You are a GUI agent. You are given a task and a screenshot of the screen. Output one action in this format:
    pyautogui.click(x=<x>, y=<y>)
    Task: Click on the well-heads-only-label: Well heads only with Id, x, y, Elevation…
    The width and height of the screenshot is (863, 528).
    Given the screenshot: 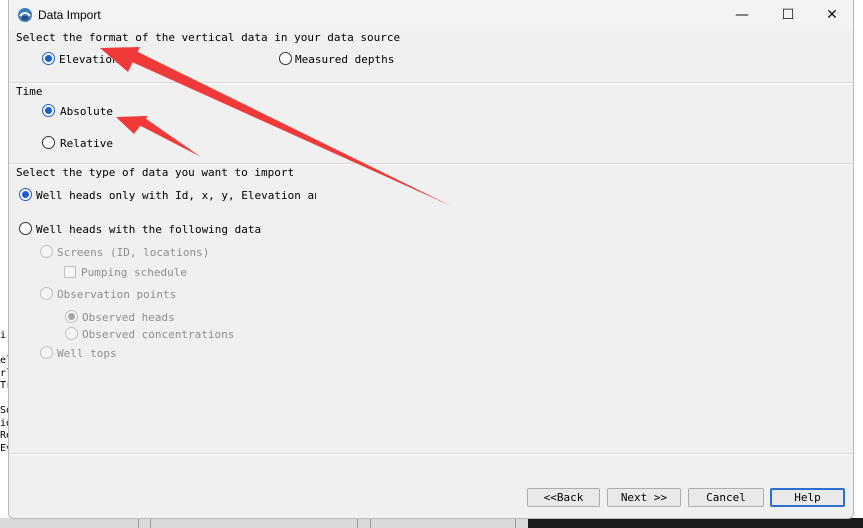 What is the action you would take?
    pyautogui.click(x=176, y=195)
    